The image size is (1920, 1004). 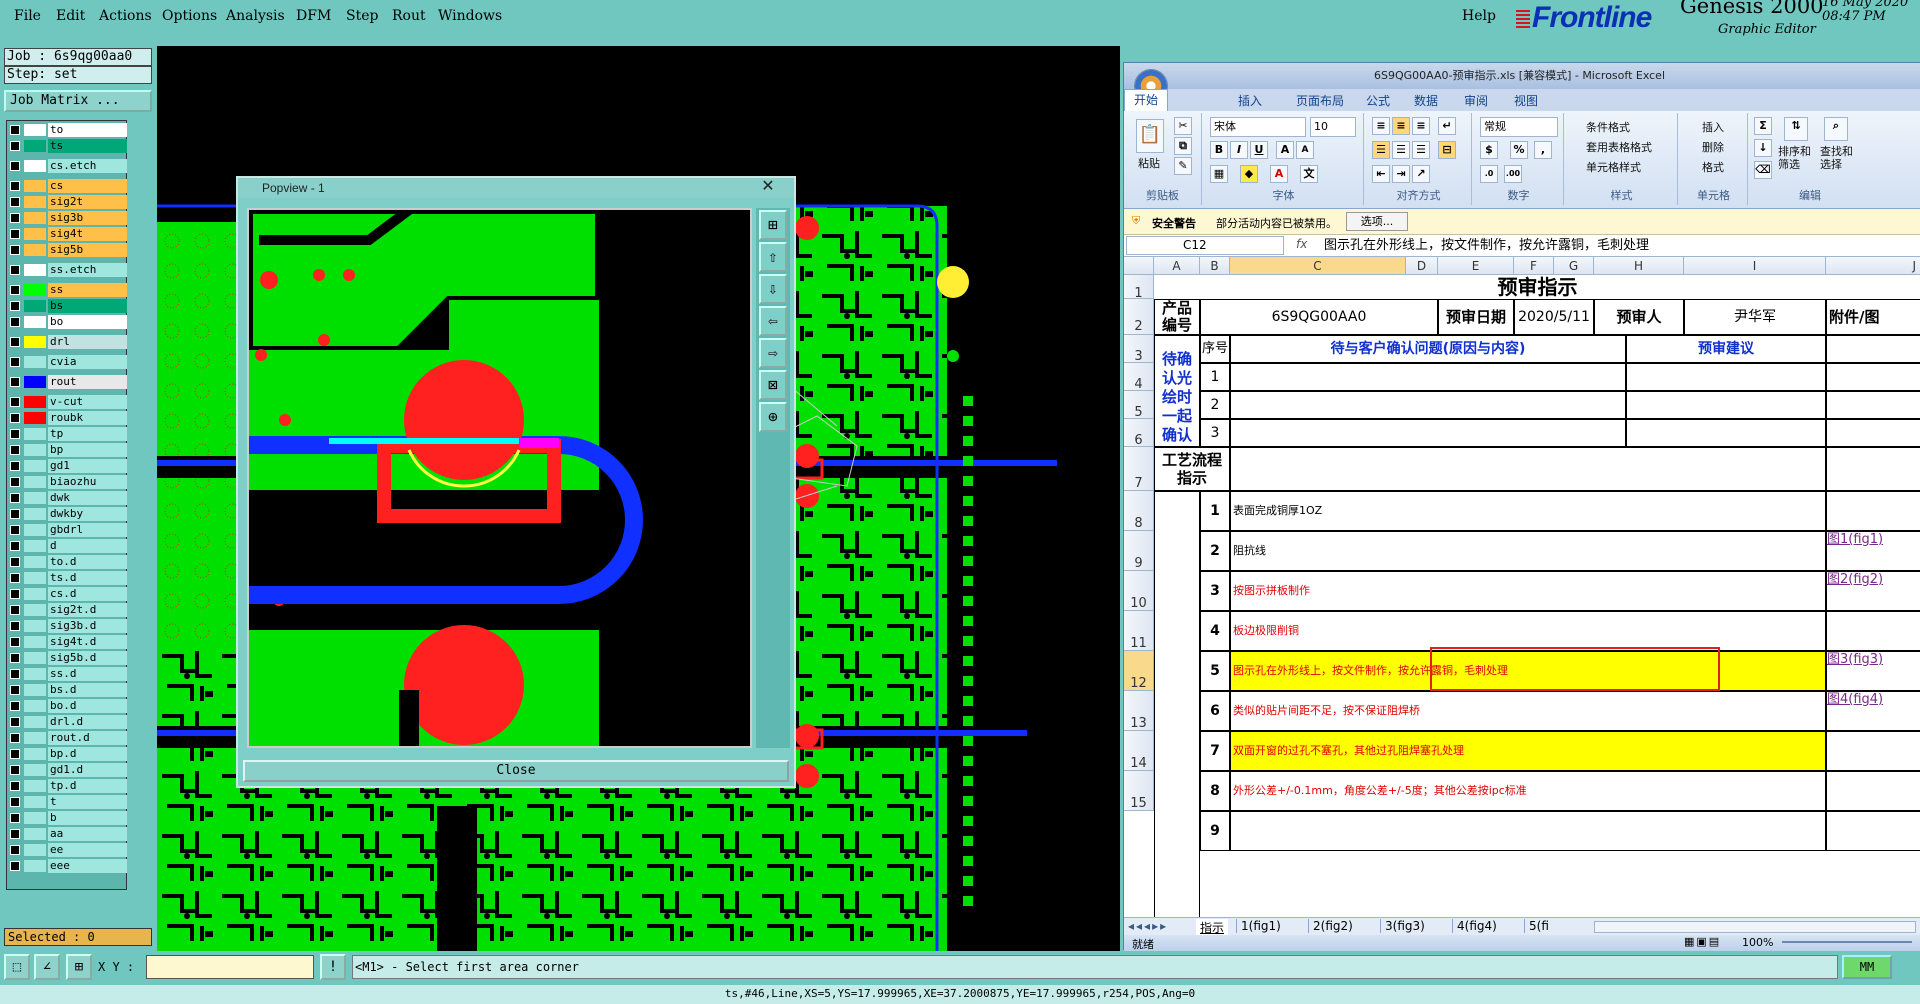 What do you see at coordinates (1215, 591) in the screenshot?
I see `item-no: 3` at bounding box center [1215, 591].